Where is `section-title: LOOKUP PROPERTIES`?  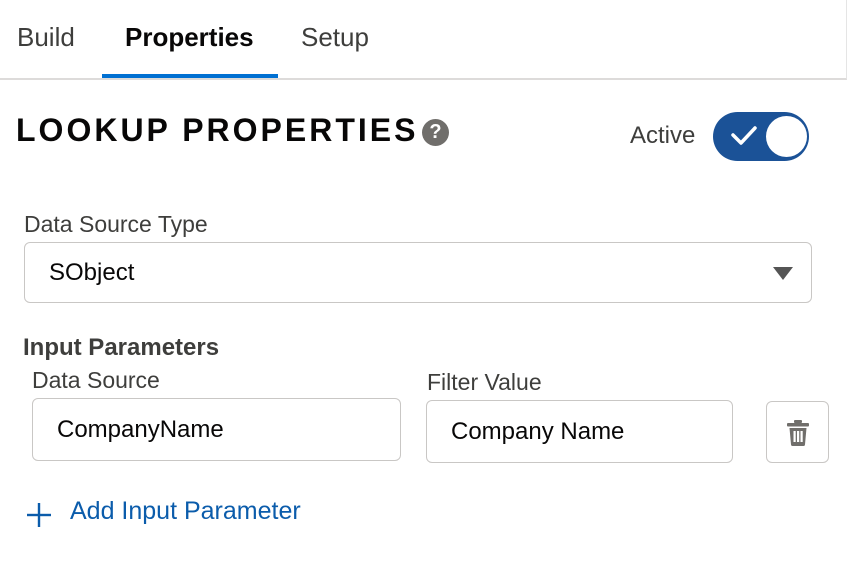 section-title: LOOKUP PROPERTIES is located at coordinates (217, 130).